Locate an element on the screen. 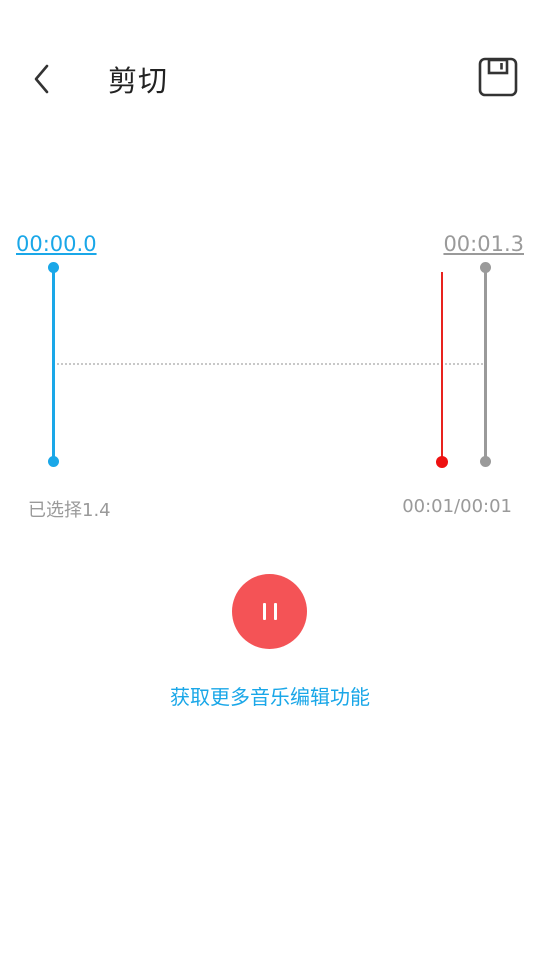 The height and width of the screenshot is (960, 540). playback-progress-label: 00:01/00:01 is located at coordinates (457, 506).